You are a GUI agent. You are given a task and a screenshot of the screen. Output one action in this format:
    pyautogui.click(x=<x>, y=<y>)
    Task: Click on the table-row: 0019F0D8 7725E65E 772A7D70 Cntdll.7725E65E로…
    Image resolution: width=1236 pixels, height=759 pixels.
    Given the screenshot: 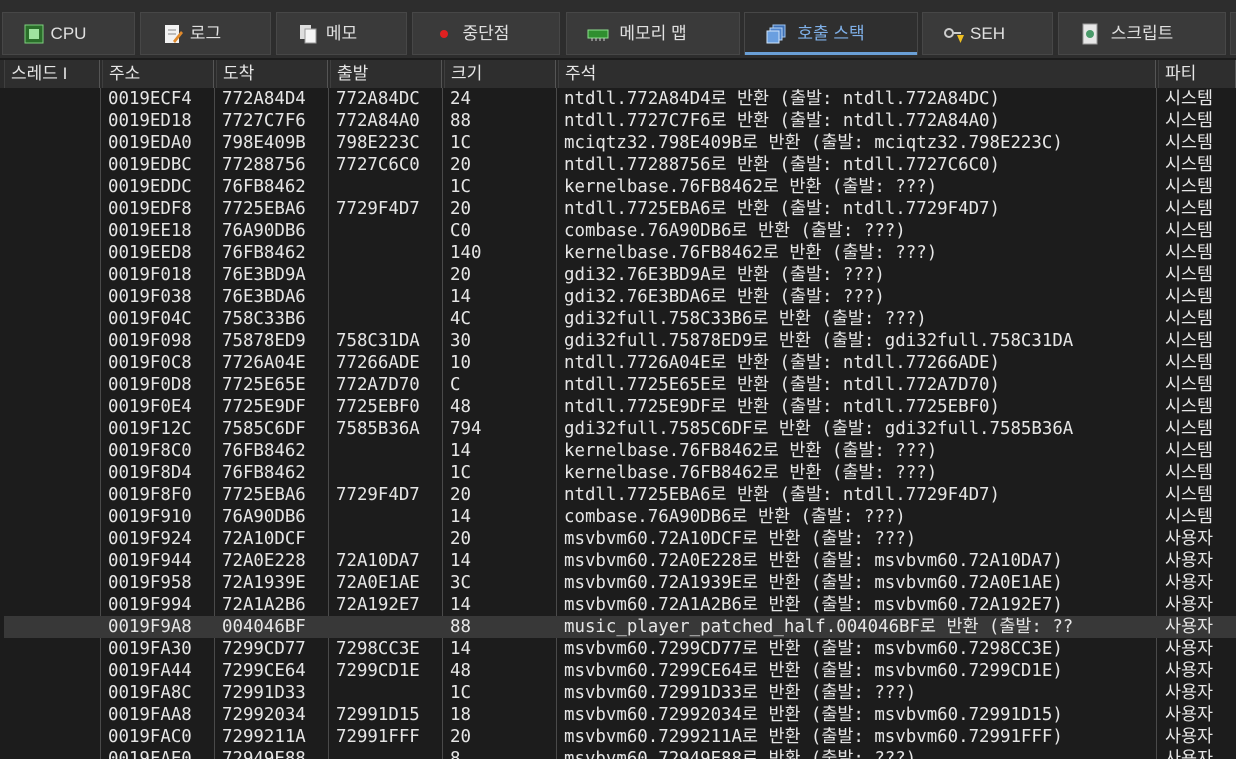 What is the action you would take?
    pyautogui.click(x=618, y=385)
    